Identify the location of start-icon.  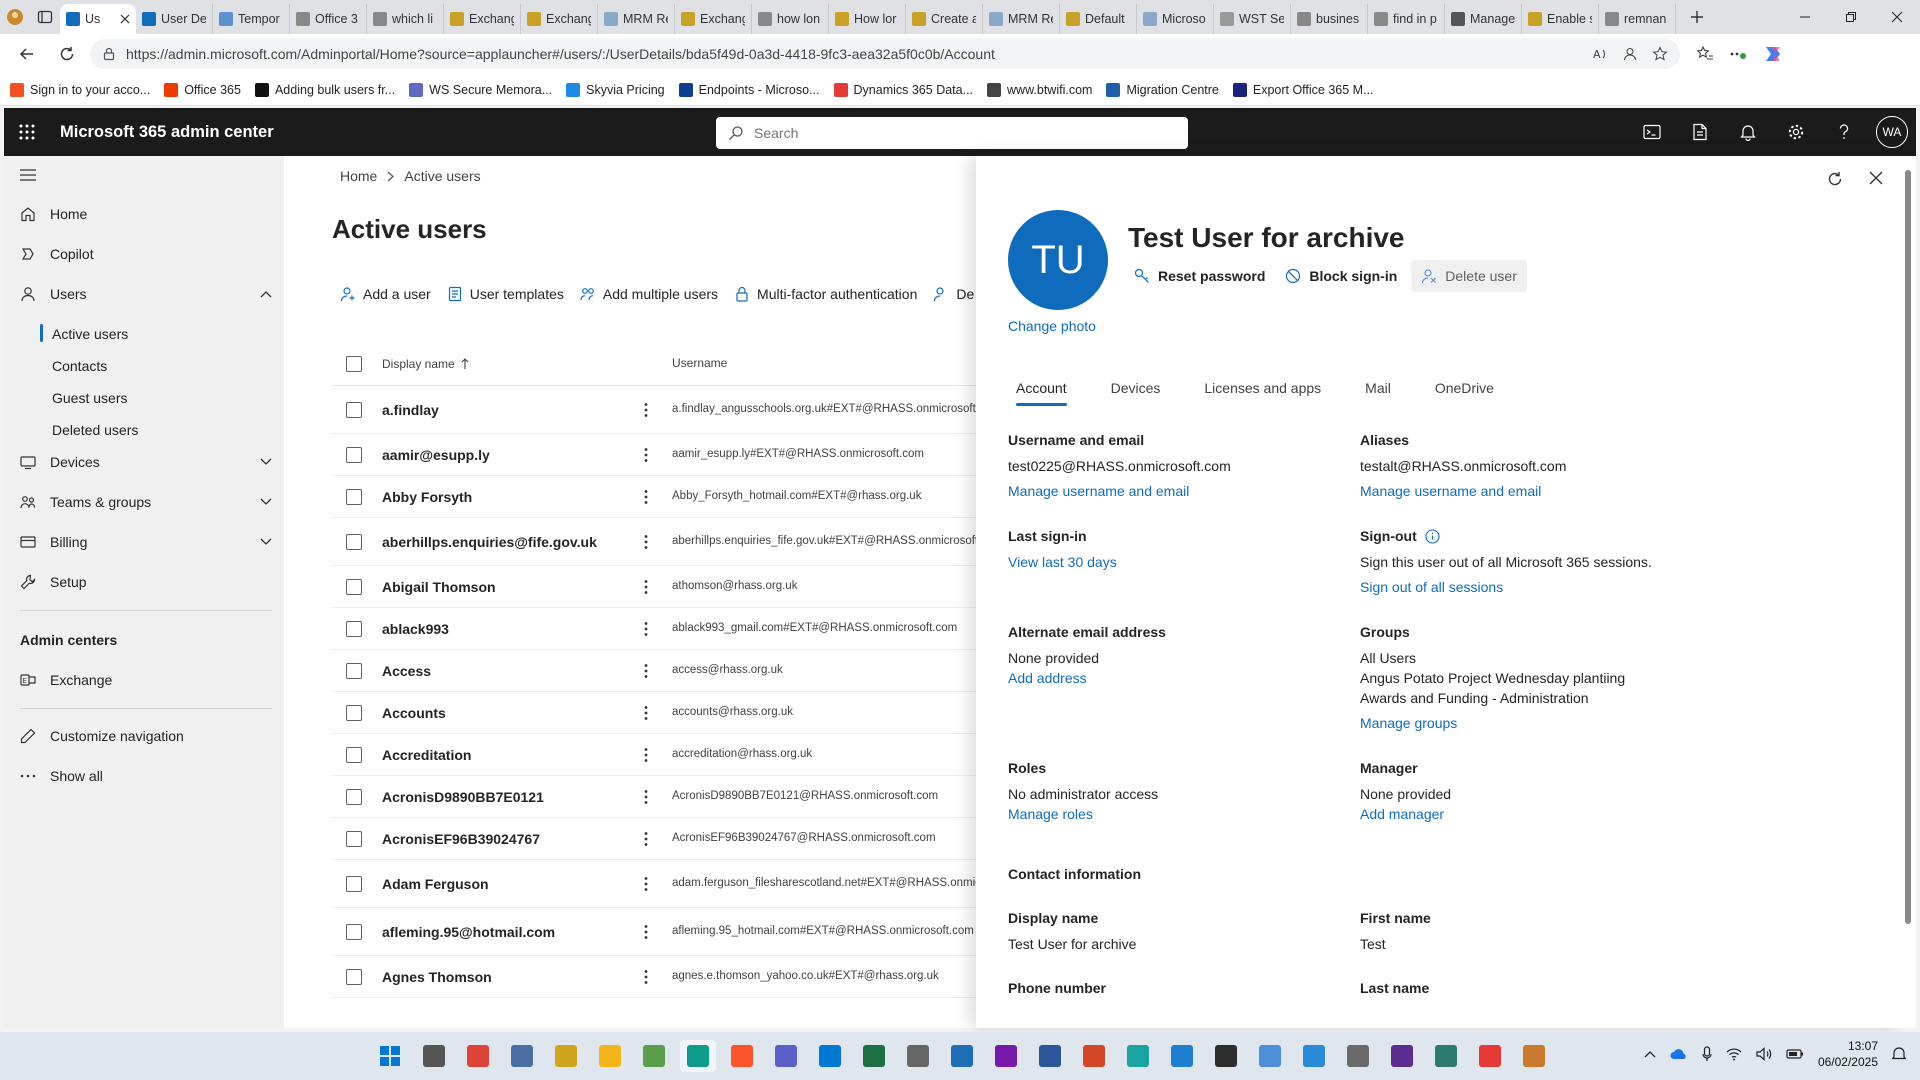
(390, 1056).